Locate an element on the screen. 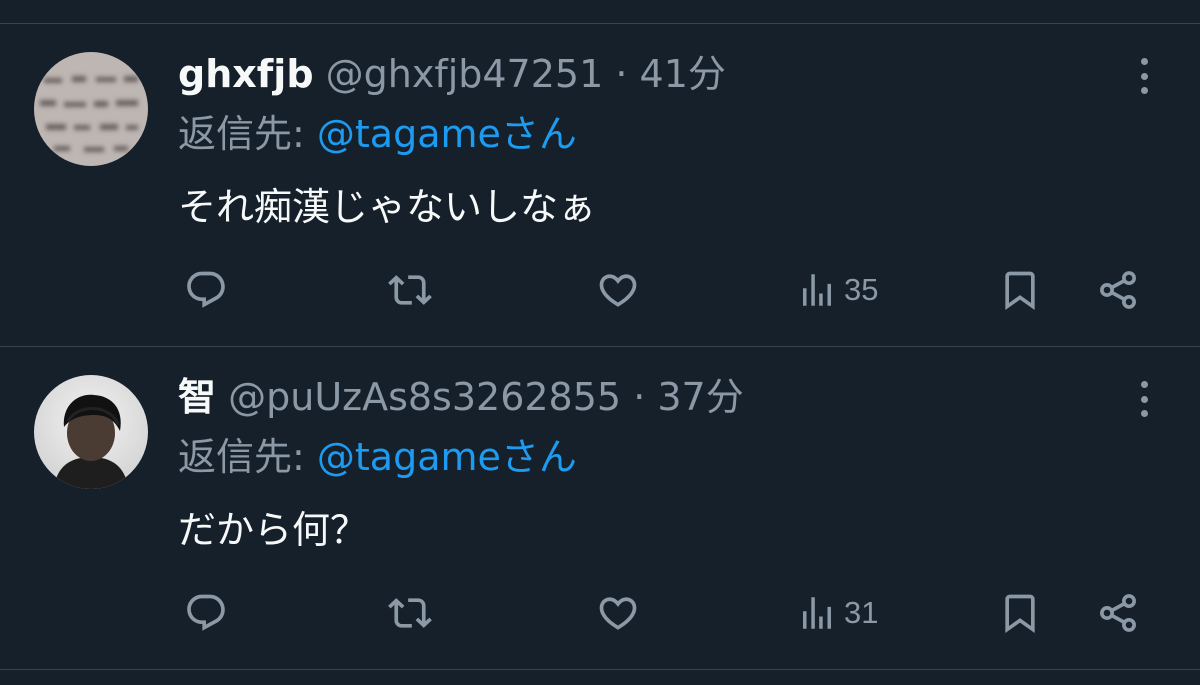 Image resolution: width=1200 pixels, height=685 pixels. display-name: ghxfjb is located at coordinates (246, 74).